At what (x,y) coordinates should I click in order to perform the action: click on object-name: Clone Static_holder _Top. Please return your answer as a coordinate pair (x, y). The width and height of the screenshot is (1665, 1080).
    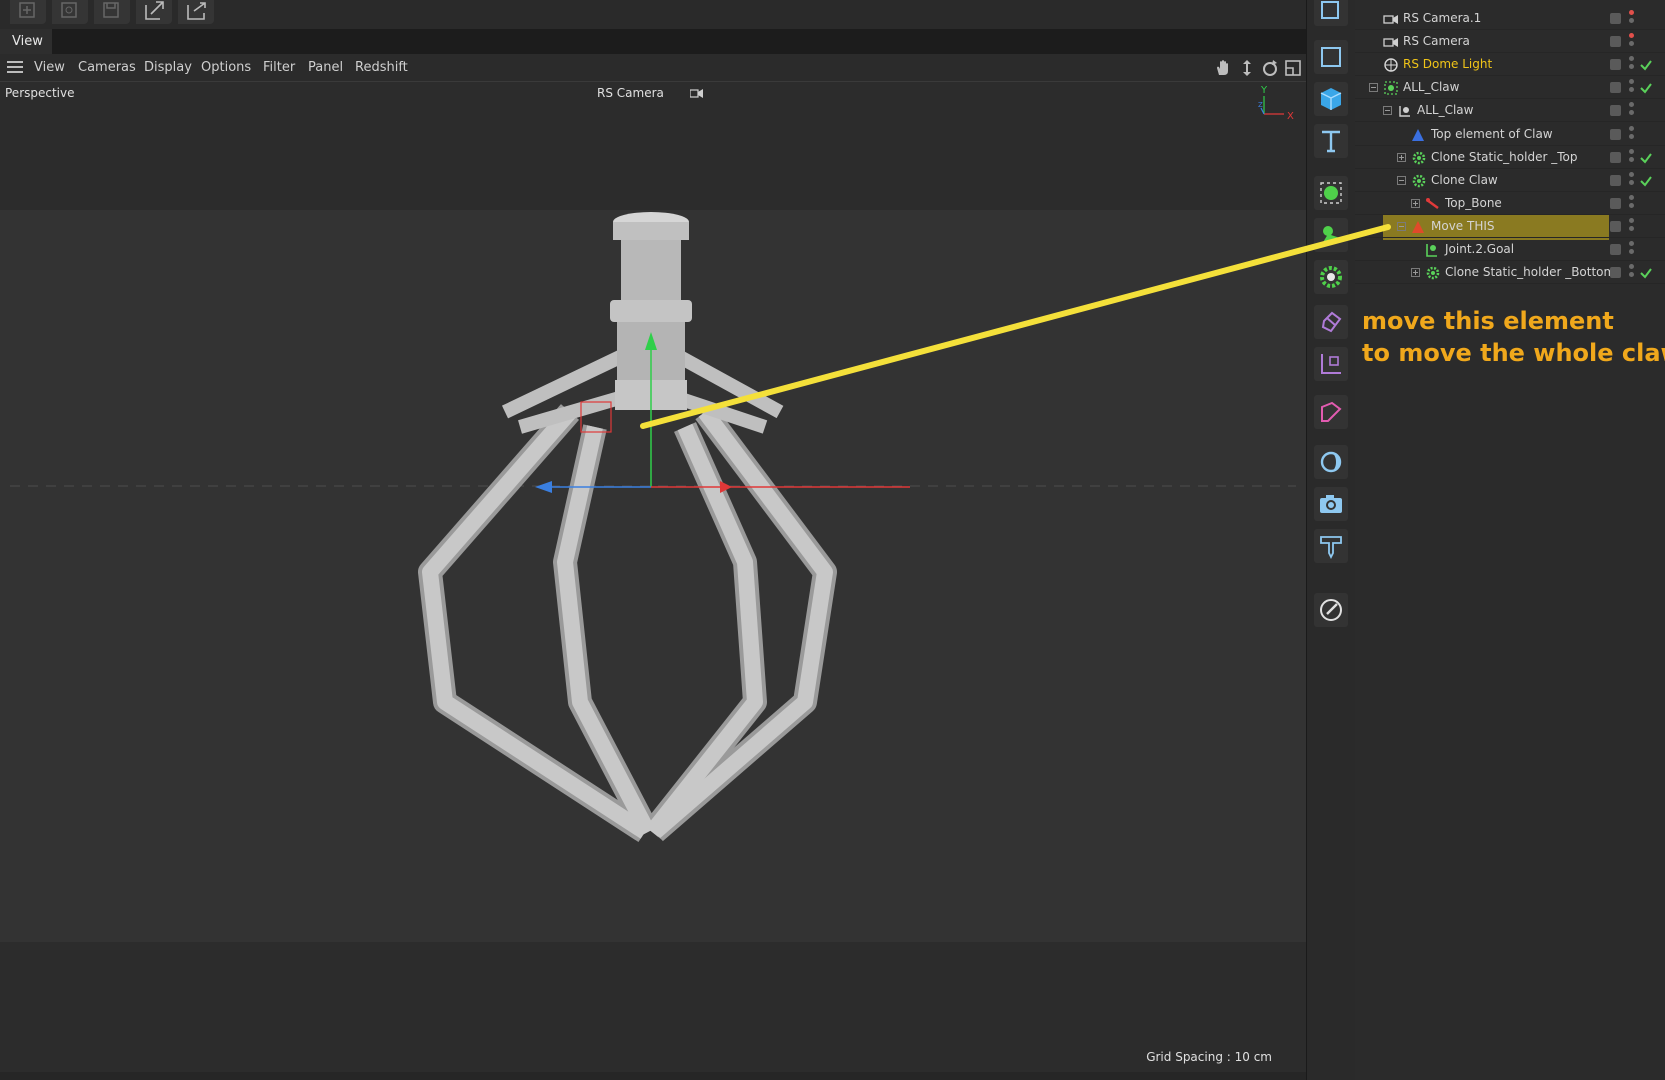
    Looking at the image, I should click on (1504, 157).